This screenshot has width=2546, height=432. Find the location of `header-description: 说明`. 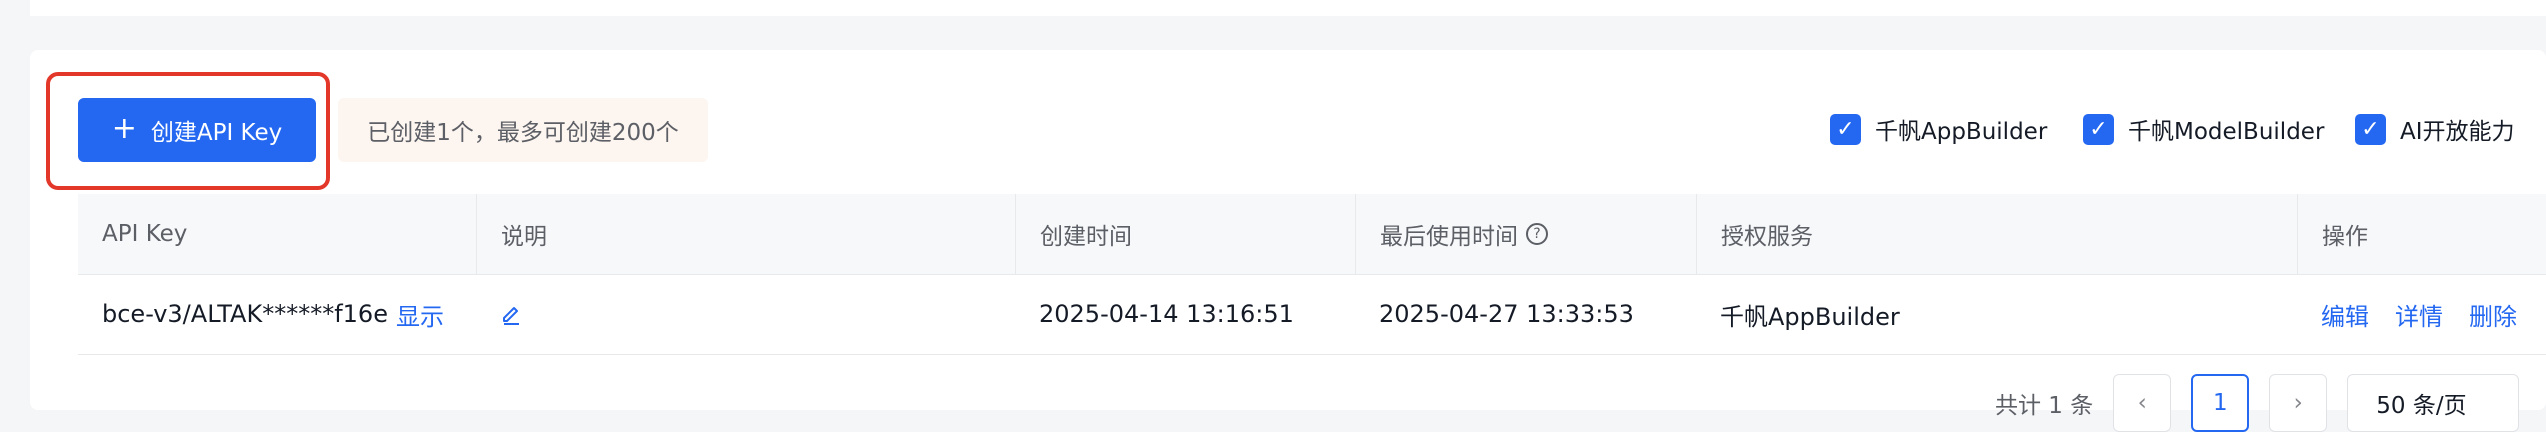

header-description: 说明 is located at coordinates (745, 234).